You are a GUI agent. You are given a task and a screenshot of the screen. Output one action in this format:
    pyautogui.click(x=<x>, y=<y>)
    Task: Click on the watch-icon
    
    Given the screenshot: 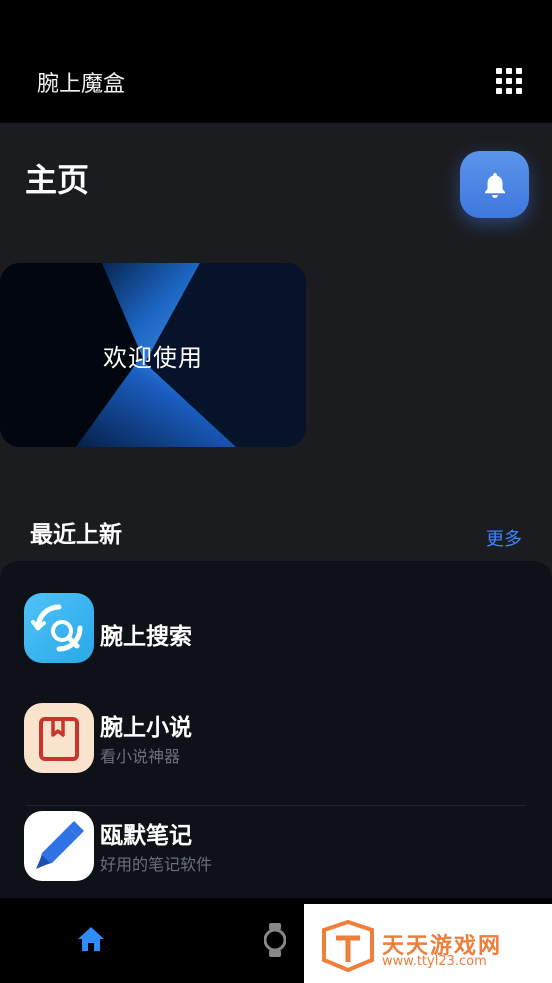 What is the action you would take?
    pyautogui.click(x=275, y=940)
    